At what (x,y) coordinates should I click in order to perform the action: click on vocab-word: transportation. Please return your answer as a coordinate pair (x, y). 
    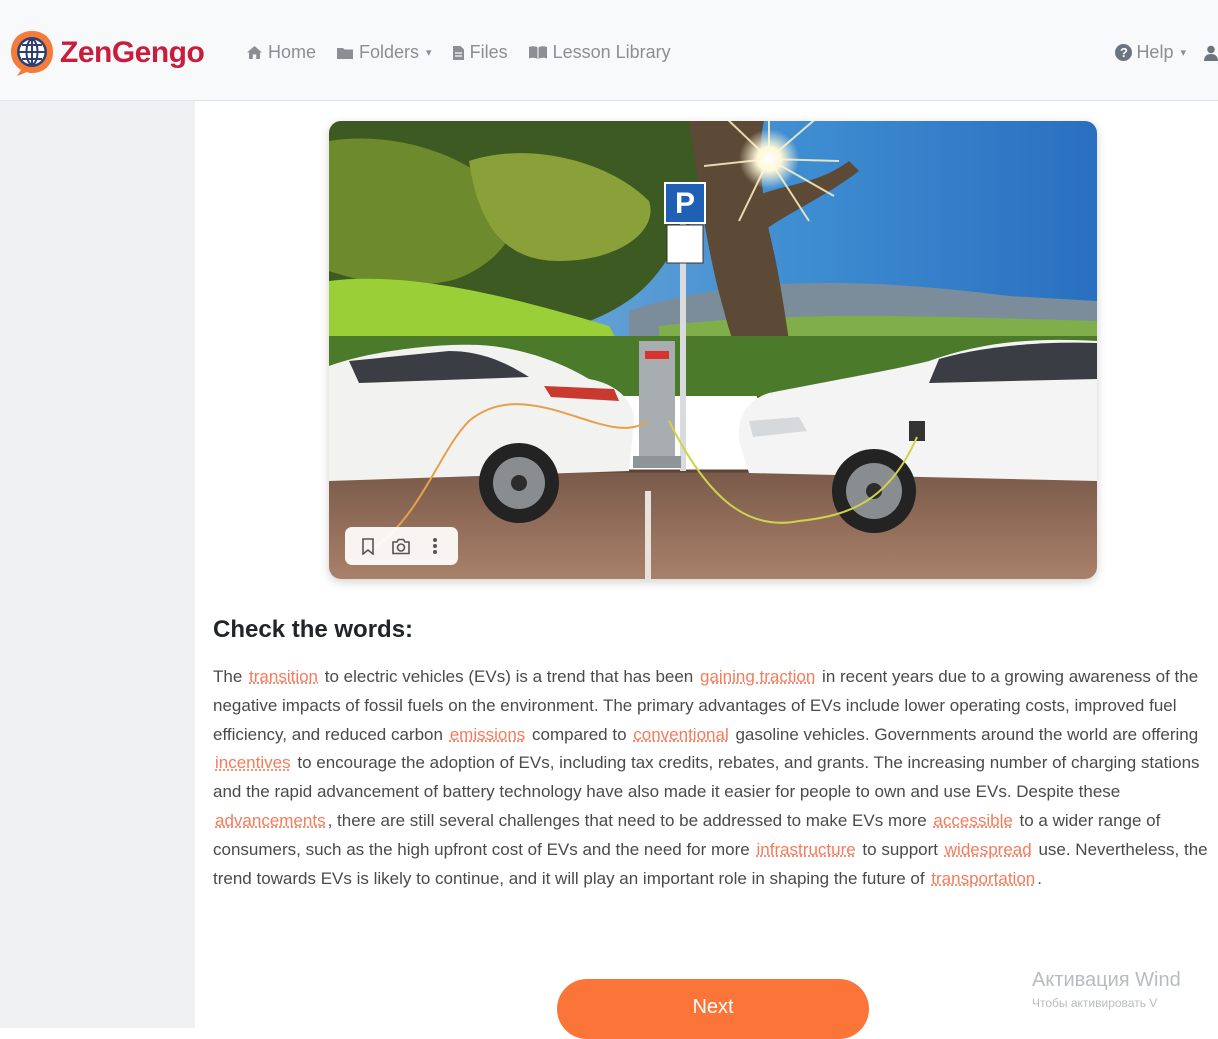
    Looking at the image, I should click on (983, 878).